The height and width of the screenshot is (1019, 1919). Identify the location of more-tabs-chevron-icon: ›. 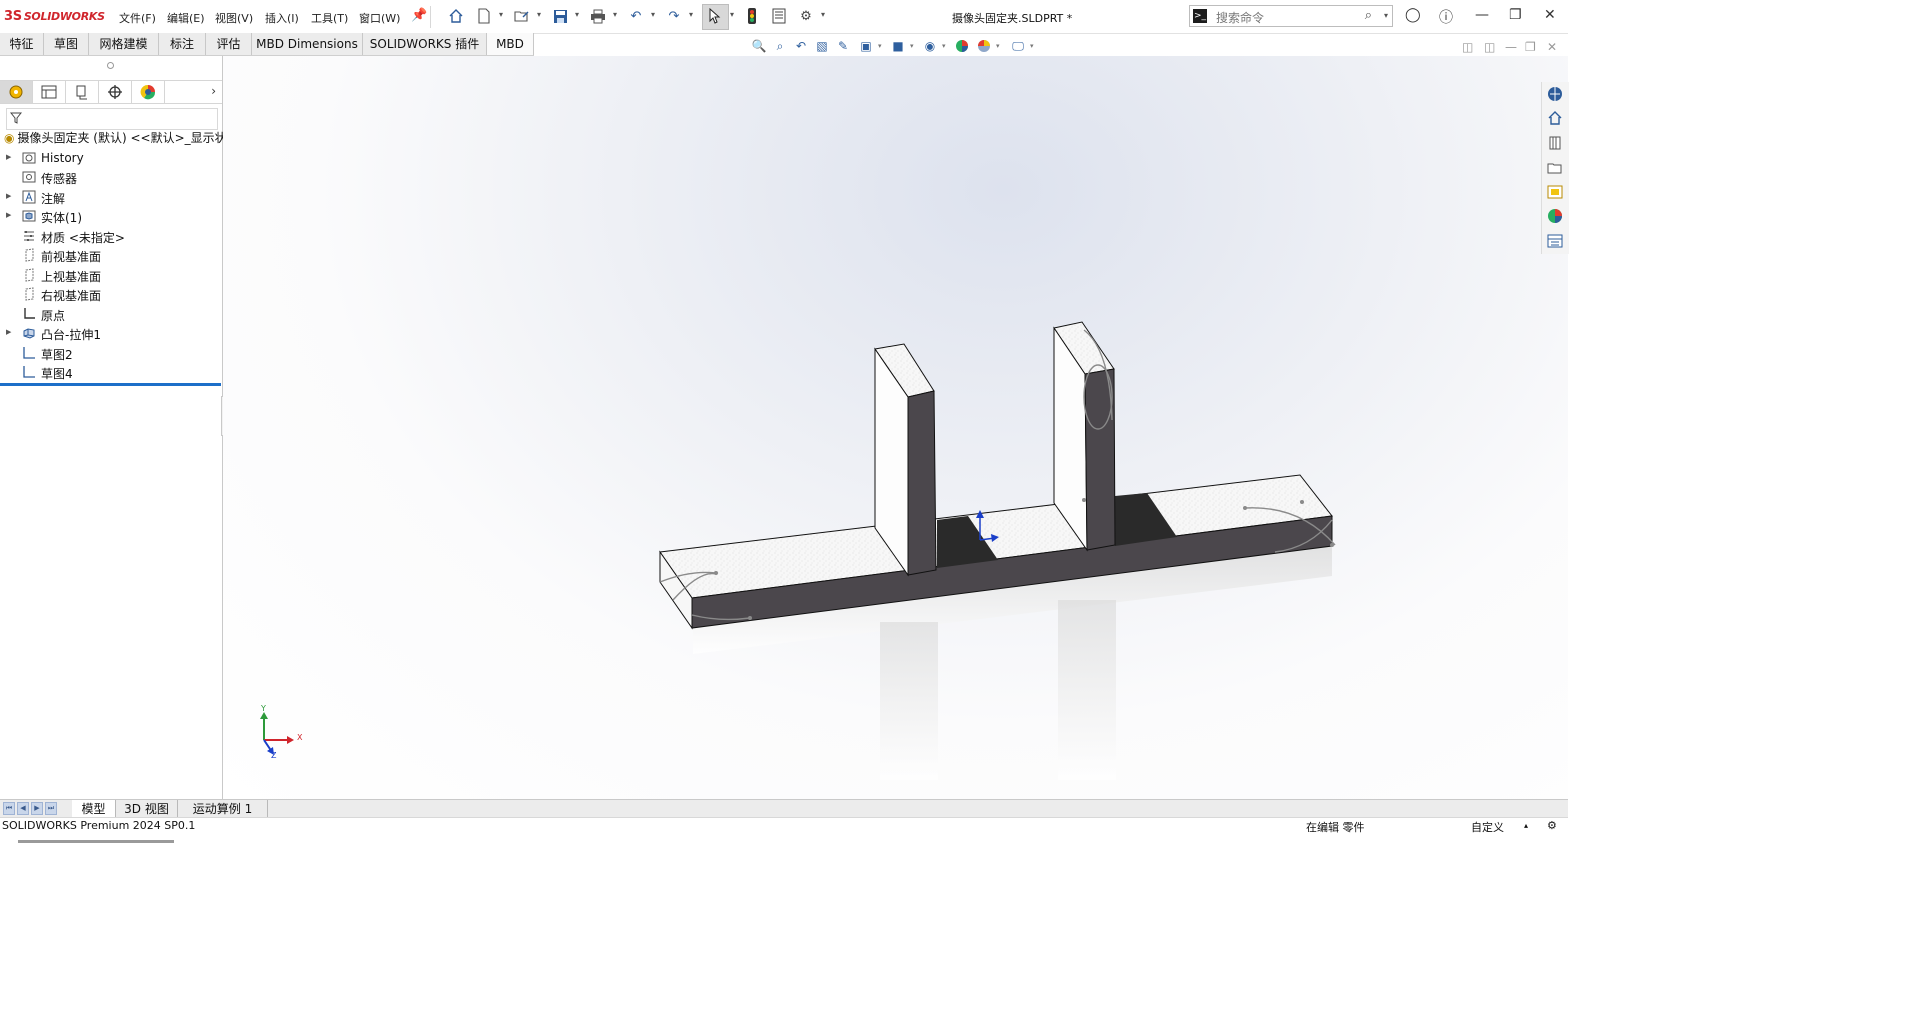
(213, 91).